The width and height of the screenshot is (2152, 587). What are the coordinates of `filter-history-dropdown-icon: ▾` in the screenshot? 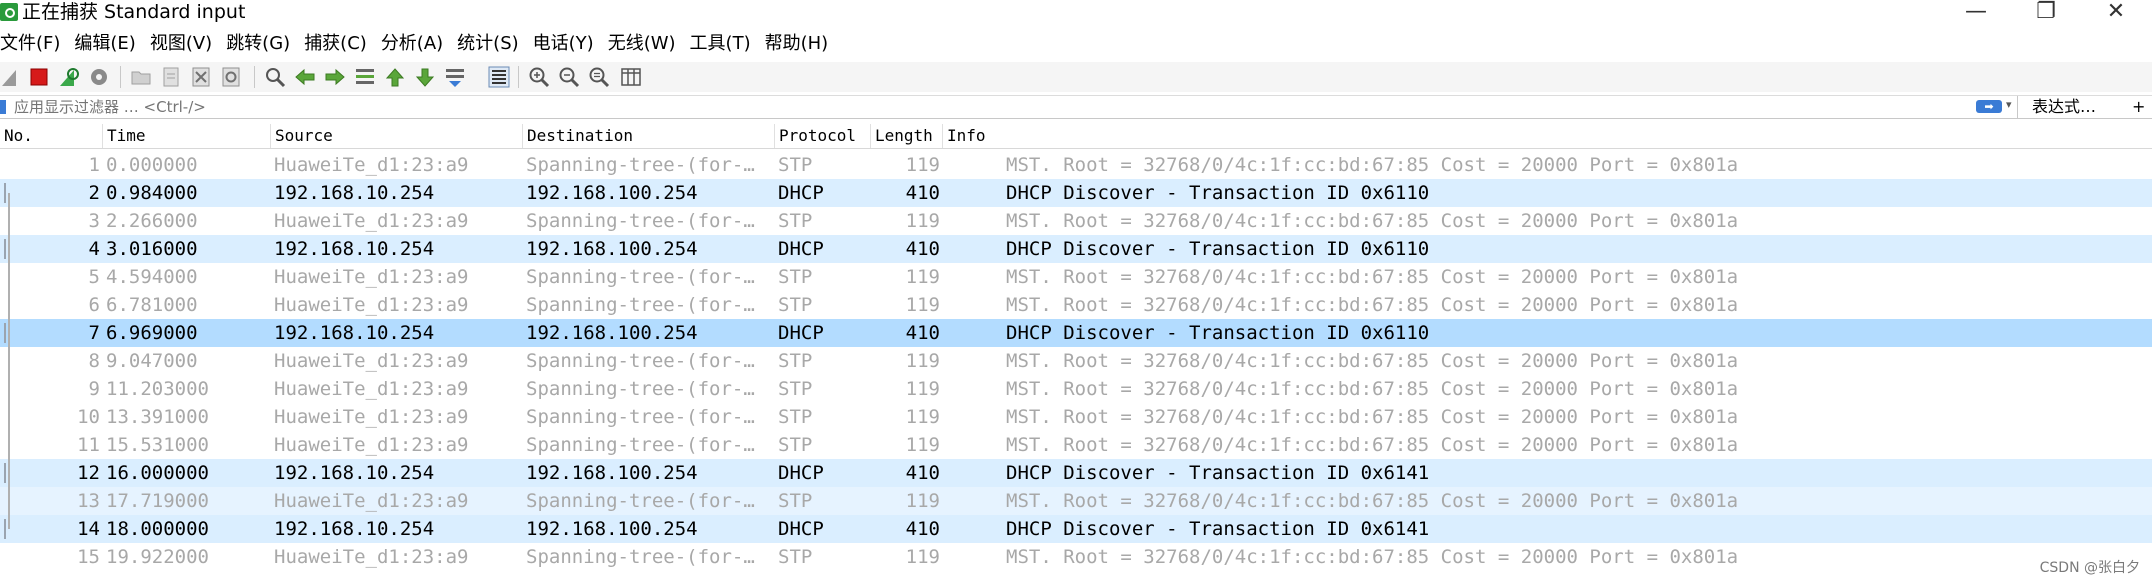 It's located at (2009, 104).